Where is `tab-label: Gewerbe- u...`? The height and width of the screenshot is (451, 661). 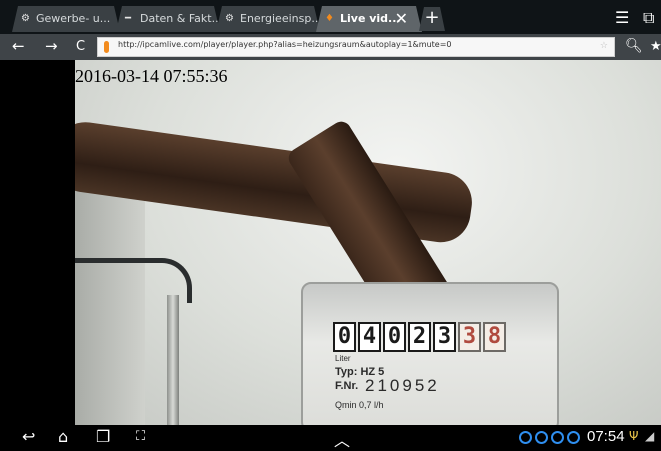
tab-label: Gewerbe- u... is located at coordinates (73, 18).